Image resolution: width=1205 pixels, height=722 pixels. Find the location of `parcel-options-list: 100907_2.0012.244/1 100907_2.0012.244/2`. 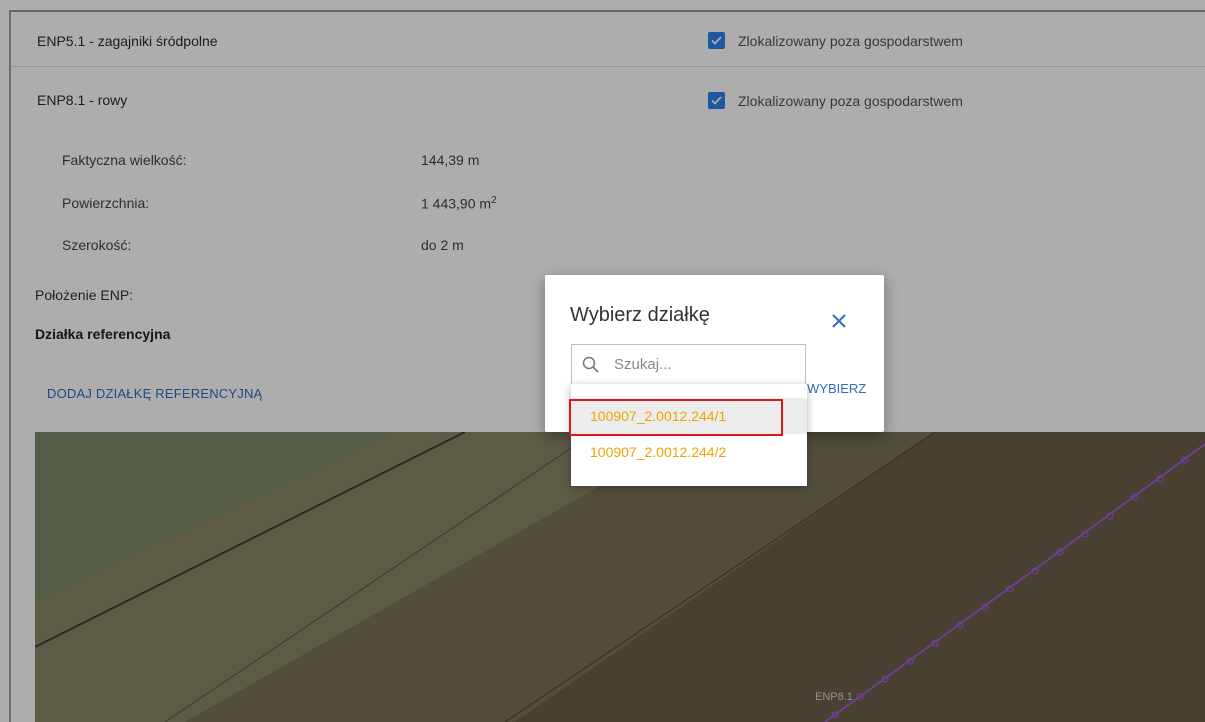

parcel-options-list: 100907_2.0012.244/1 100907_2.0012.244/2 is located at coordinates (689, 435).